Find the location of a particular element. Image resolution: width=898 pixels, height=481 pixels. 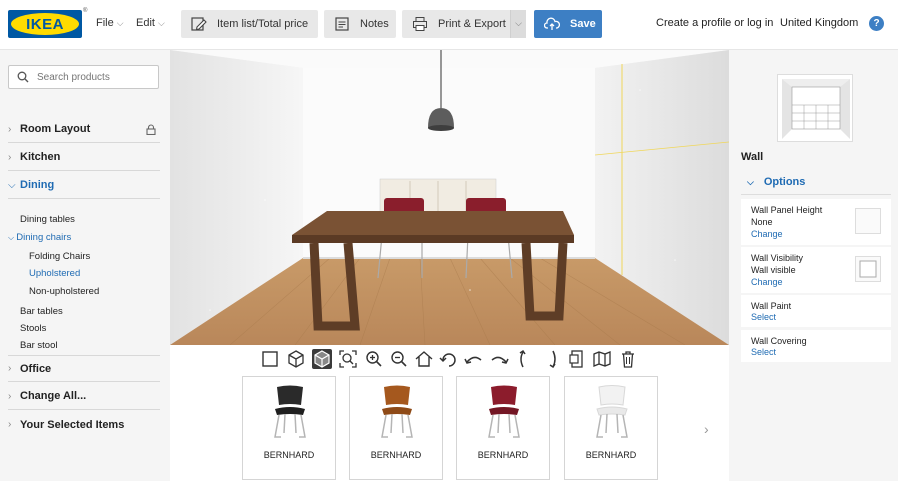

2d-view-icon is located at coordinates (270, 359).